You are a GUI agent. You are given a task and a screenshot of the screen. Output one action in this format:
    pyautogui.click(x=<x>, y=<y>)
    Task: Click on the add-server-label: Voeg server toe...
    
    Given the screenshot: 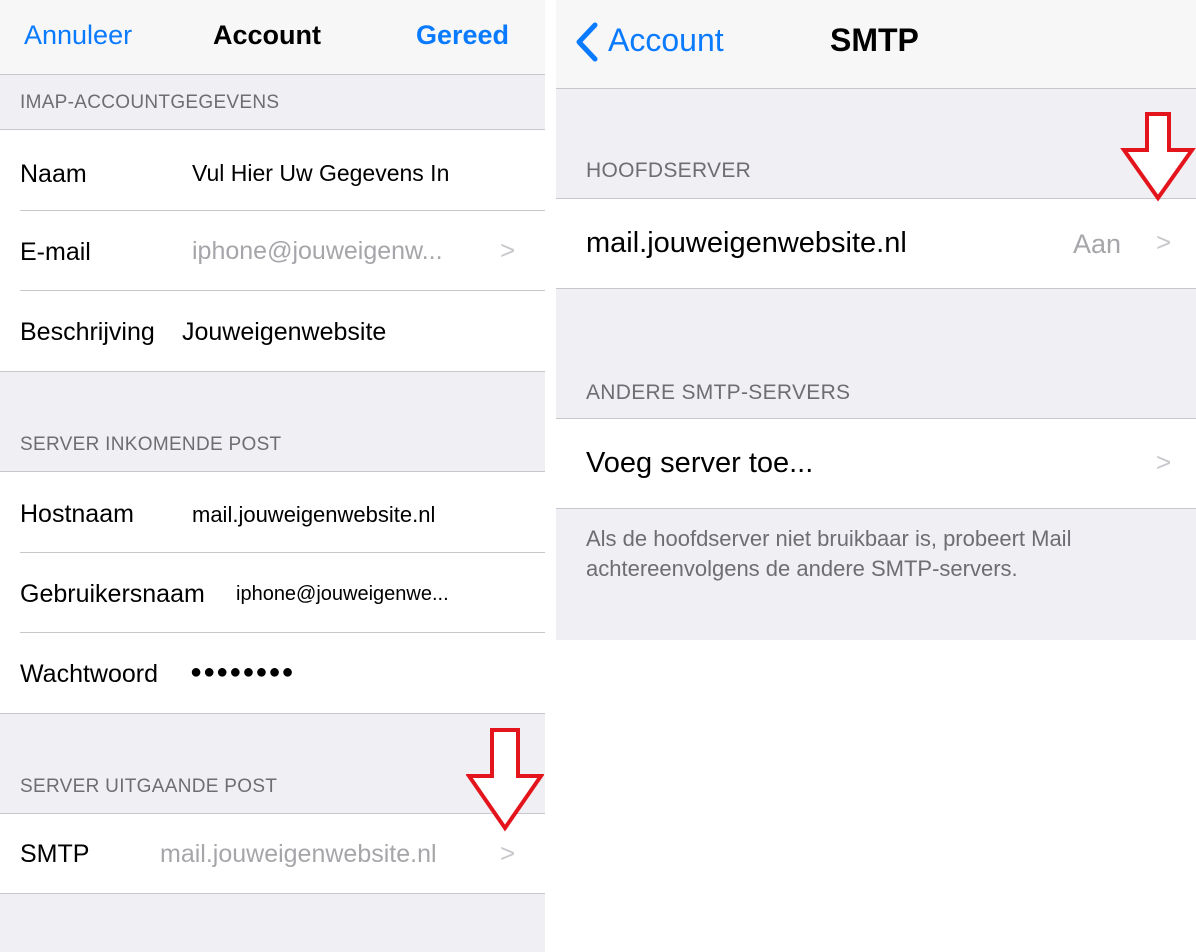 What is the action you would take?
    pyautogui.click(x=700, y=463)
    